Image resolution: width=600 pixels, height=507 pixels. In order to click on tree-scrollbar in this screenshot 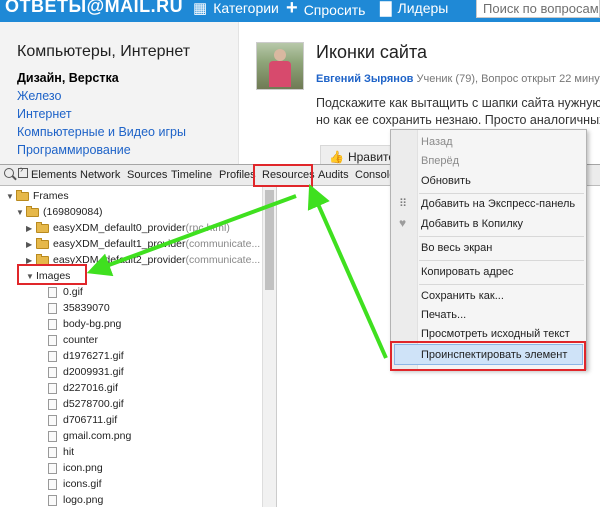, I will do `click(269, 346)`.